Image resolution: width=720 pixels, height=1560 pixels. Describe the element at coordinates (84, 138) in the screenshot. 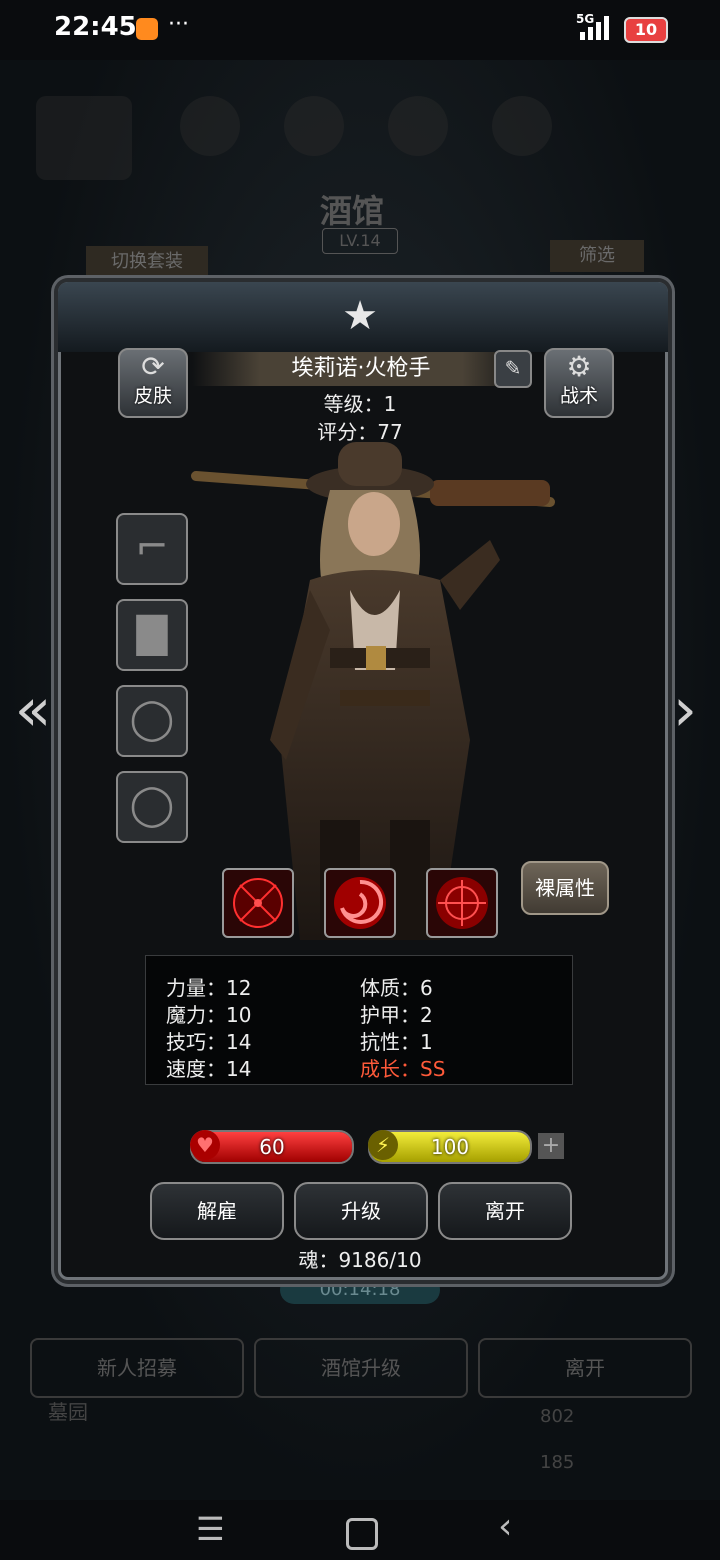

I see `bg-avatar-icon` at that location.